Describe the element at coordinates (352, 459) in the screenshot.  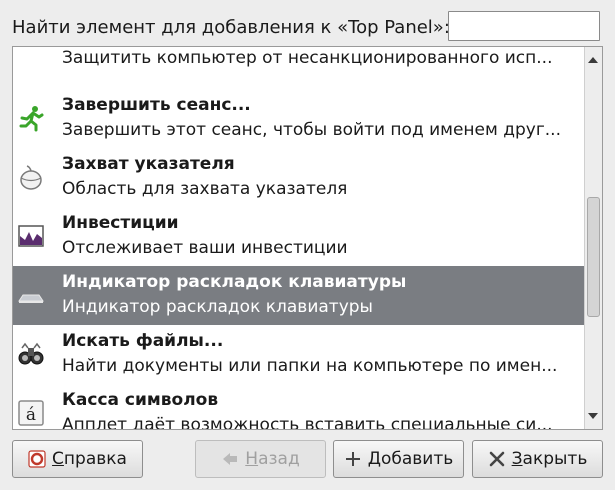
I see `plus-icon` at that location.